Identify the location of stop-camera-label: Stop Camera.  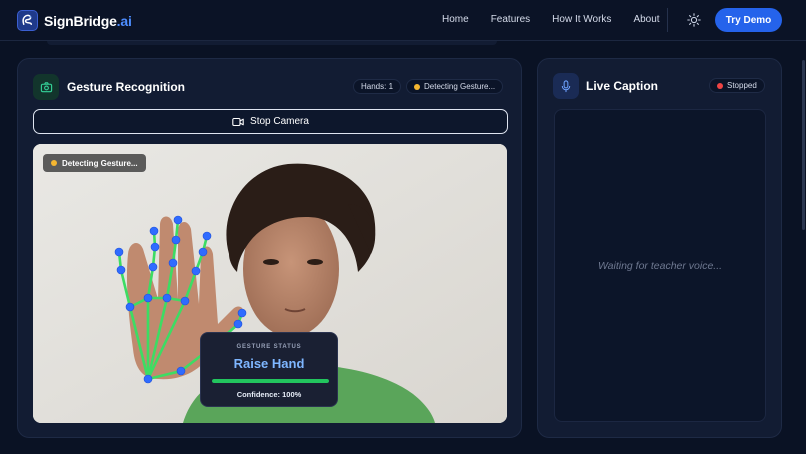
(279, 121).